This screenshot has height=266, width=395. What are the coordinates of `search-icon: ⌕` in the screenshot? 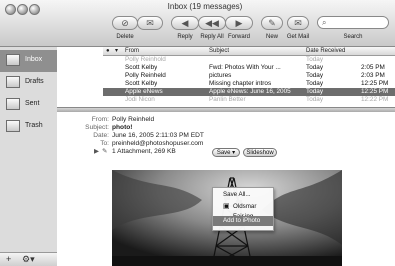 It's located at (324, 22).